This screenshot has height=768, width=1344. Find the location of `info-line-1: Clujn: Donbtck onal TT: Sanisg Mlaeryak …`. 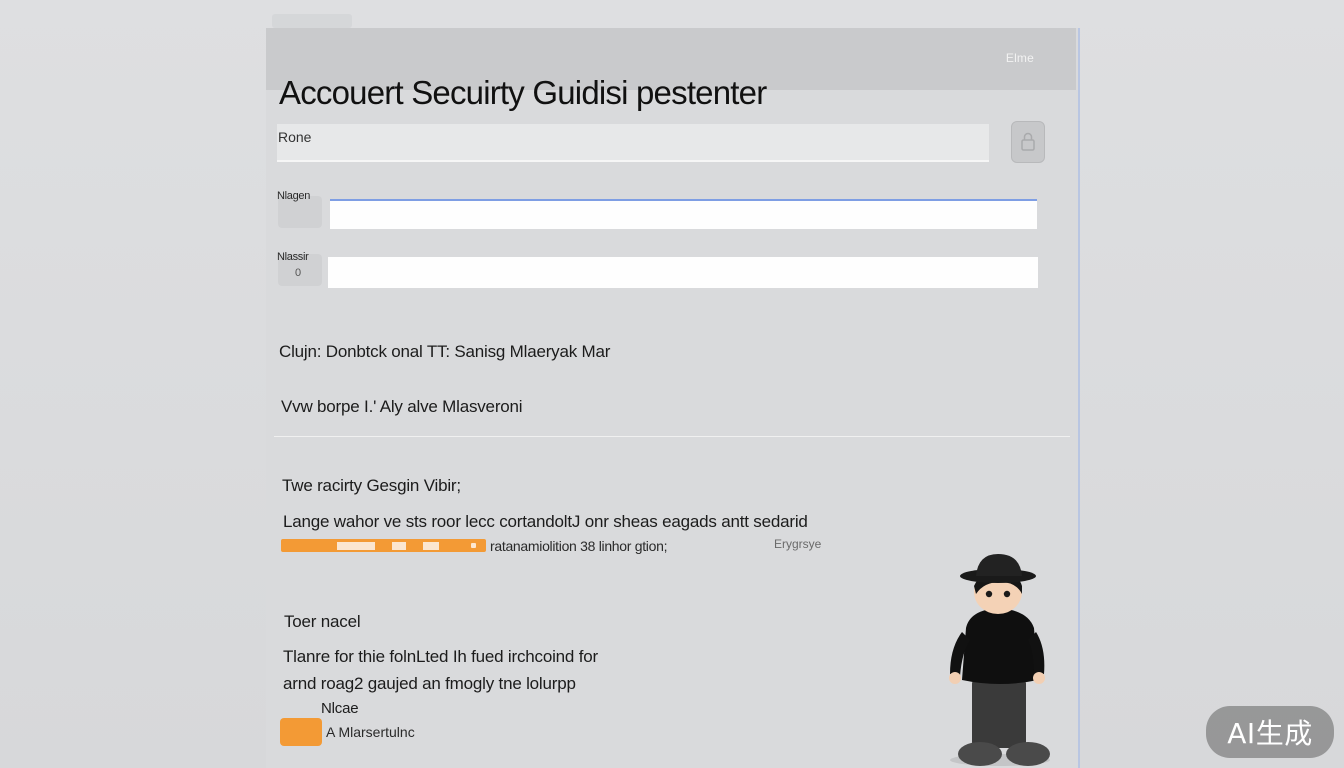

info-line-1: Clujn: Donbtck onal TT: Sanisg Mlaeryak … is located at coordinates (445, 351).